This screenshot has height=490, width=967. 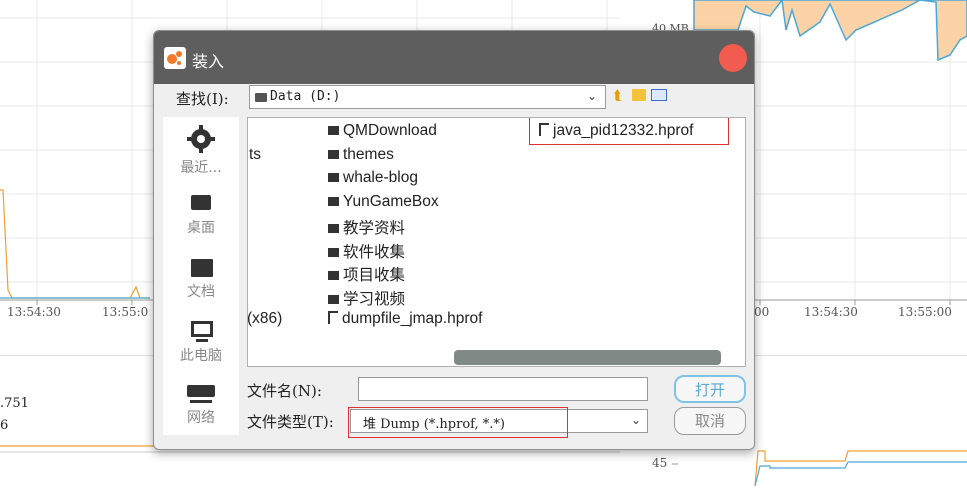 I want to click on folder-item: whale-blog, so click(x=373, y=178).